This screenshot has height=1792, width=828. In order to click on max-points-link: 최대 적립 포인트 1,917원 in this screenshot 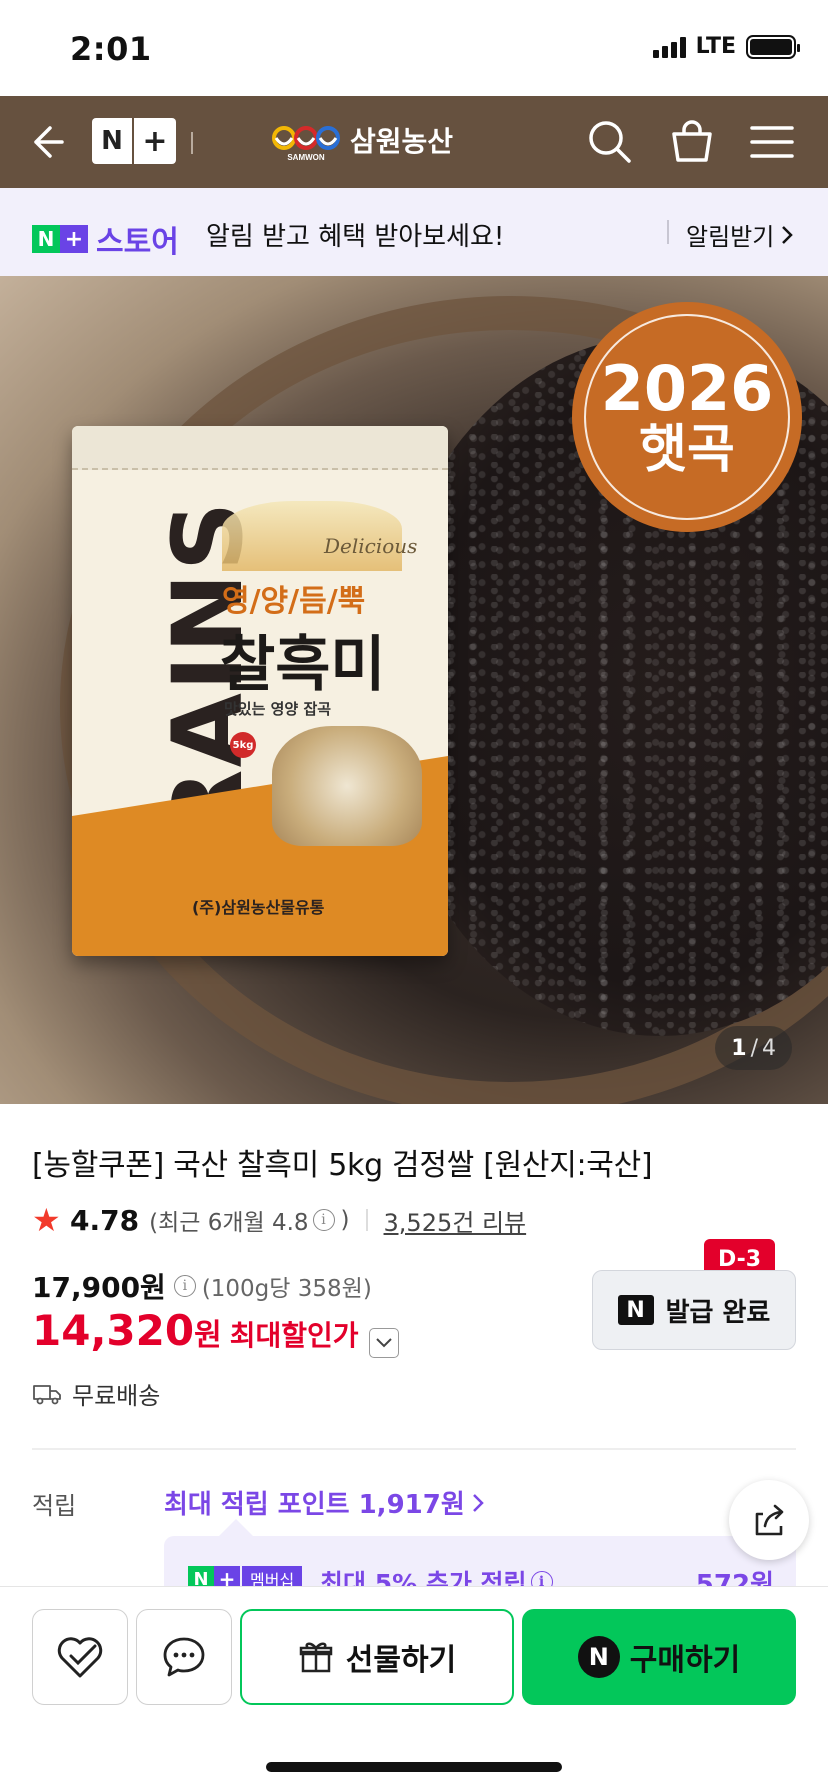, I will do `click(324, 1502)`.